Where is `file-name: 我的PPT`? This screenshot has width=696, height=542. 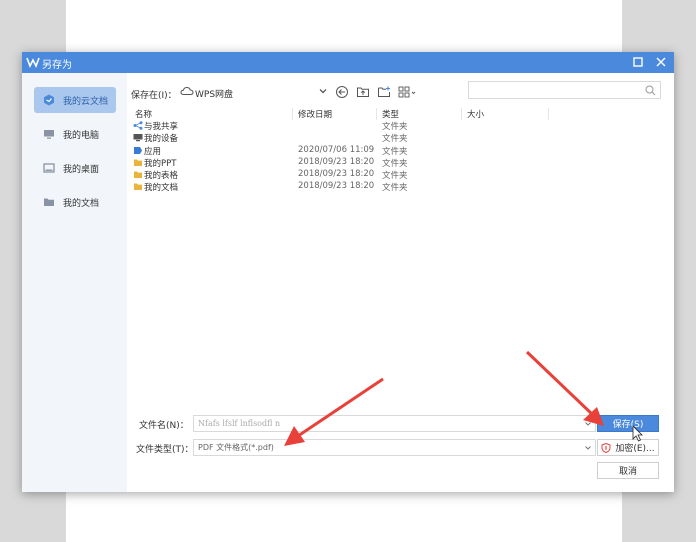 file-name: 我的PPT is located at coordinates (160, 163).